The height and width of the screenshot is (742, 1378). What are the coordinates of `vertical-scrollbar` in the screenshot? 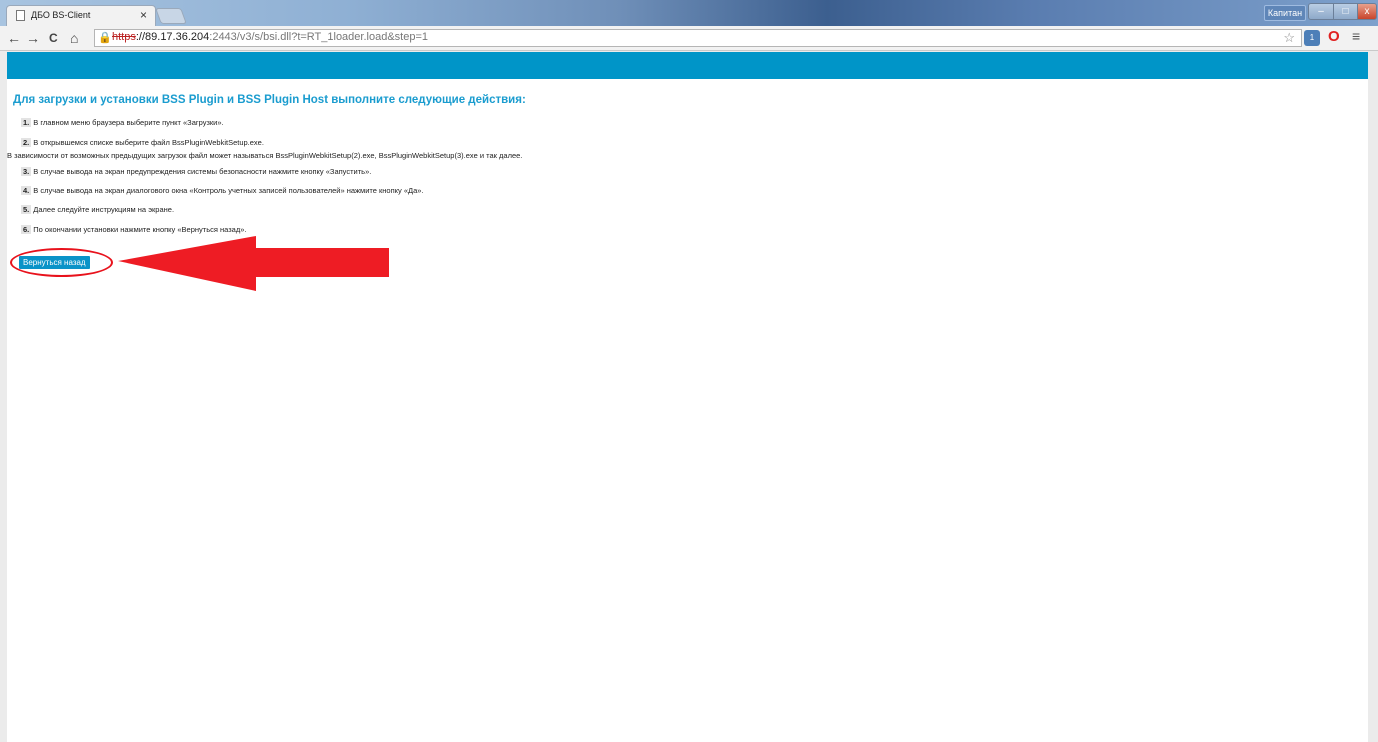 It's located at (1373, 397).